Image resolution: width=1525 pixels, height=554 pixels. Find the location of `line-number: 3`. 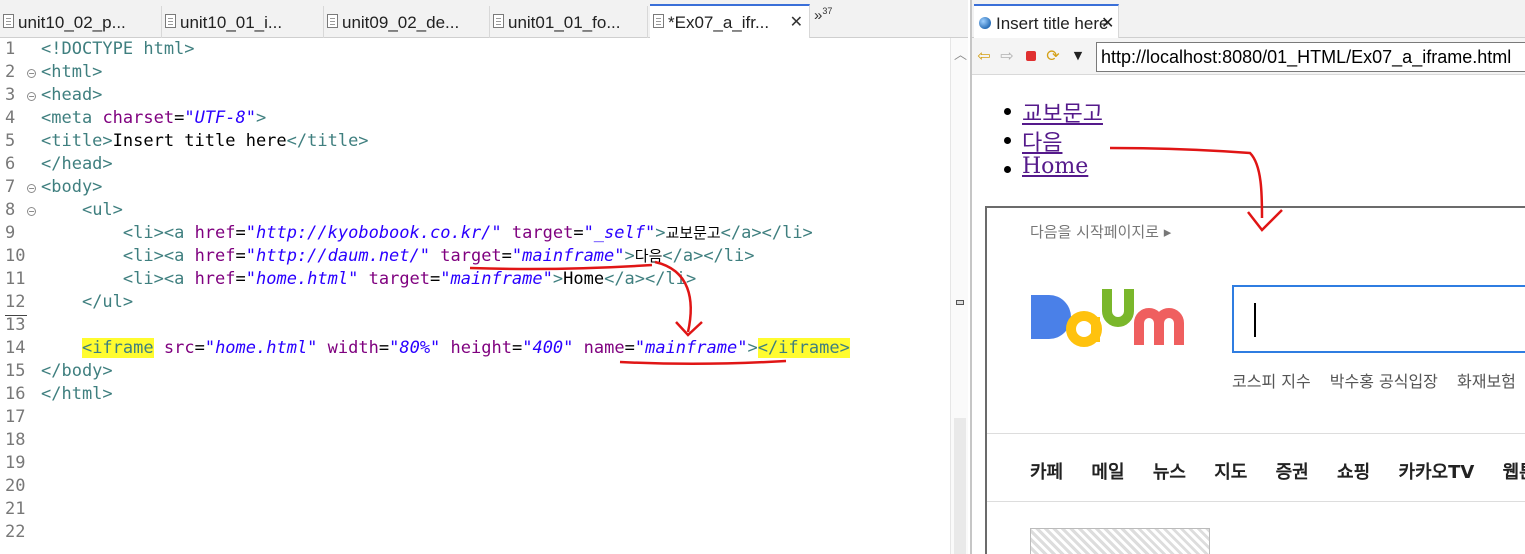

line-number: 3 is located at coordinates (10, 95).